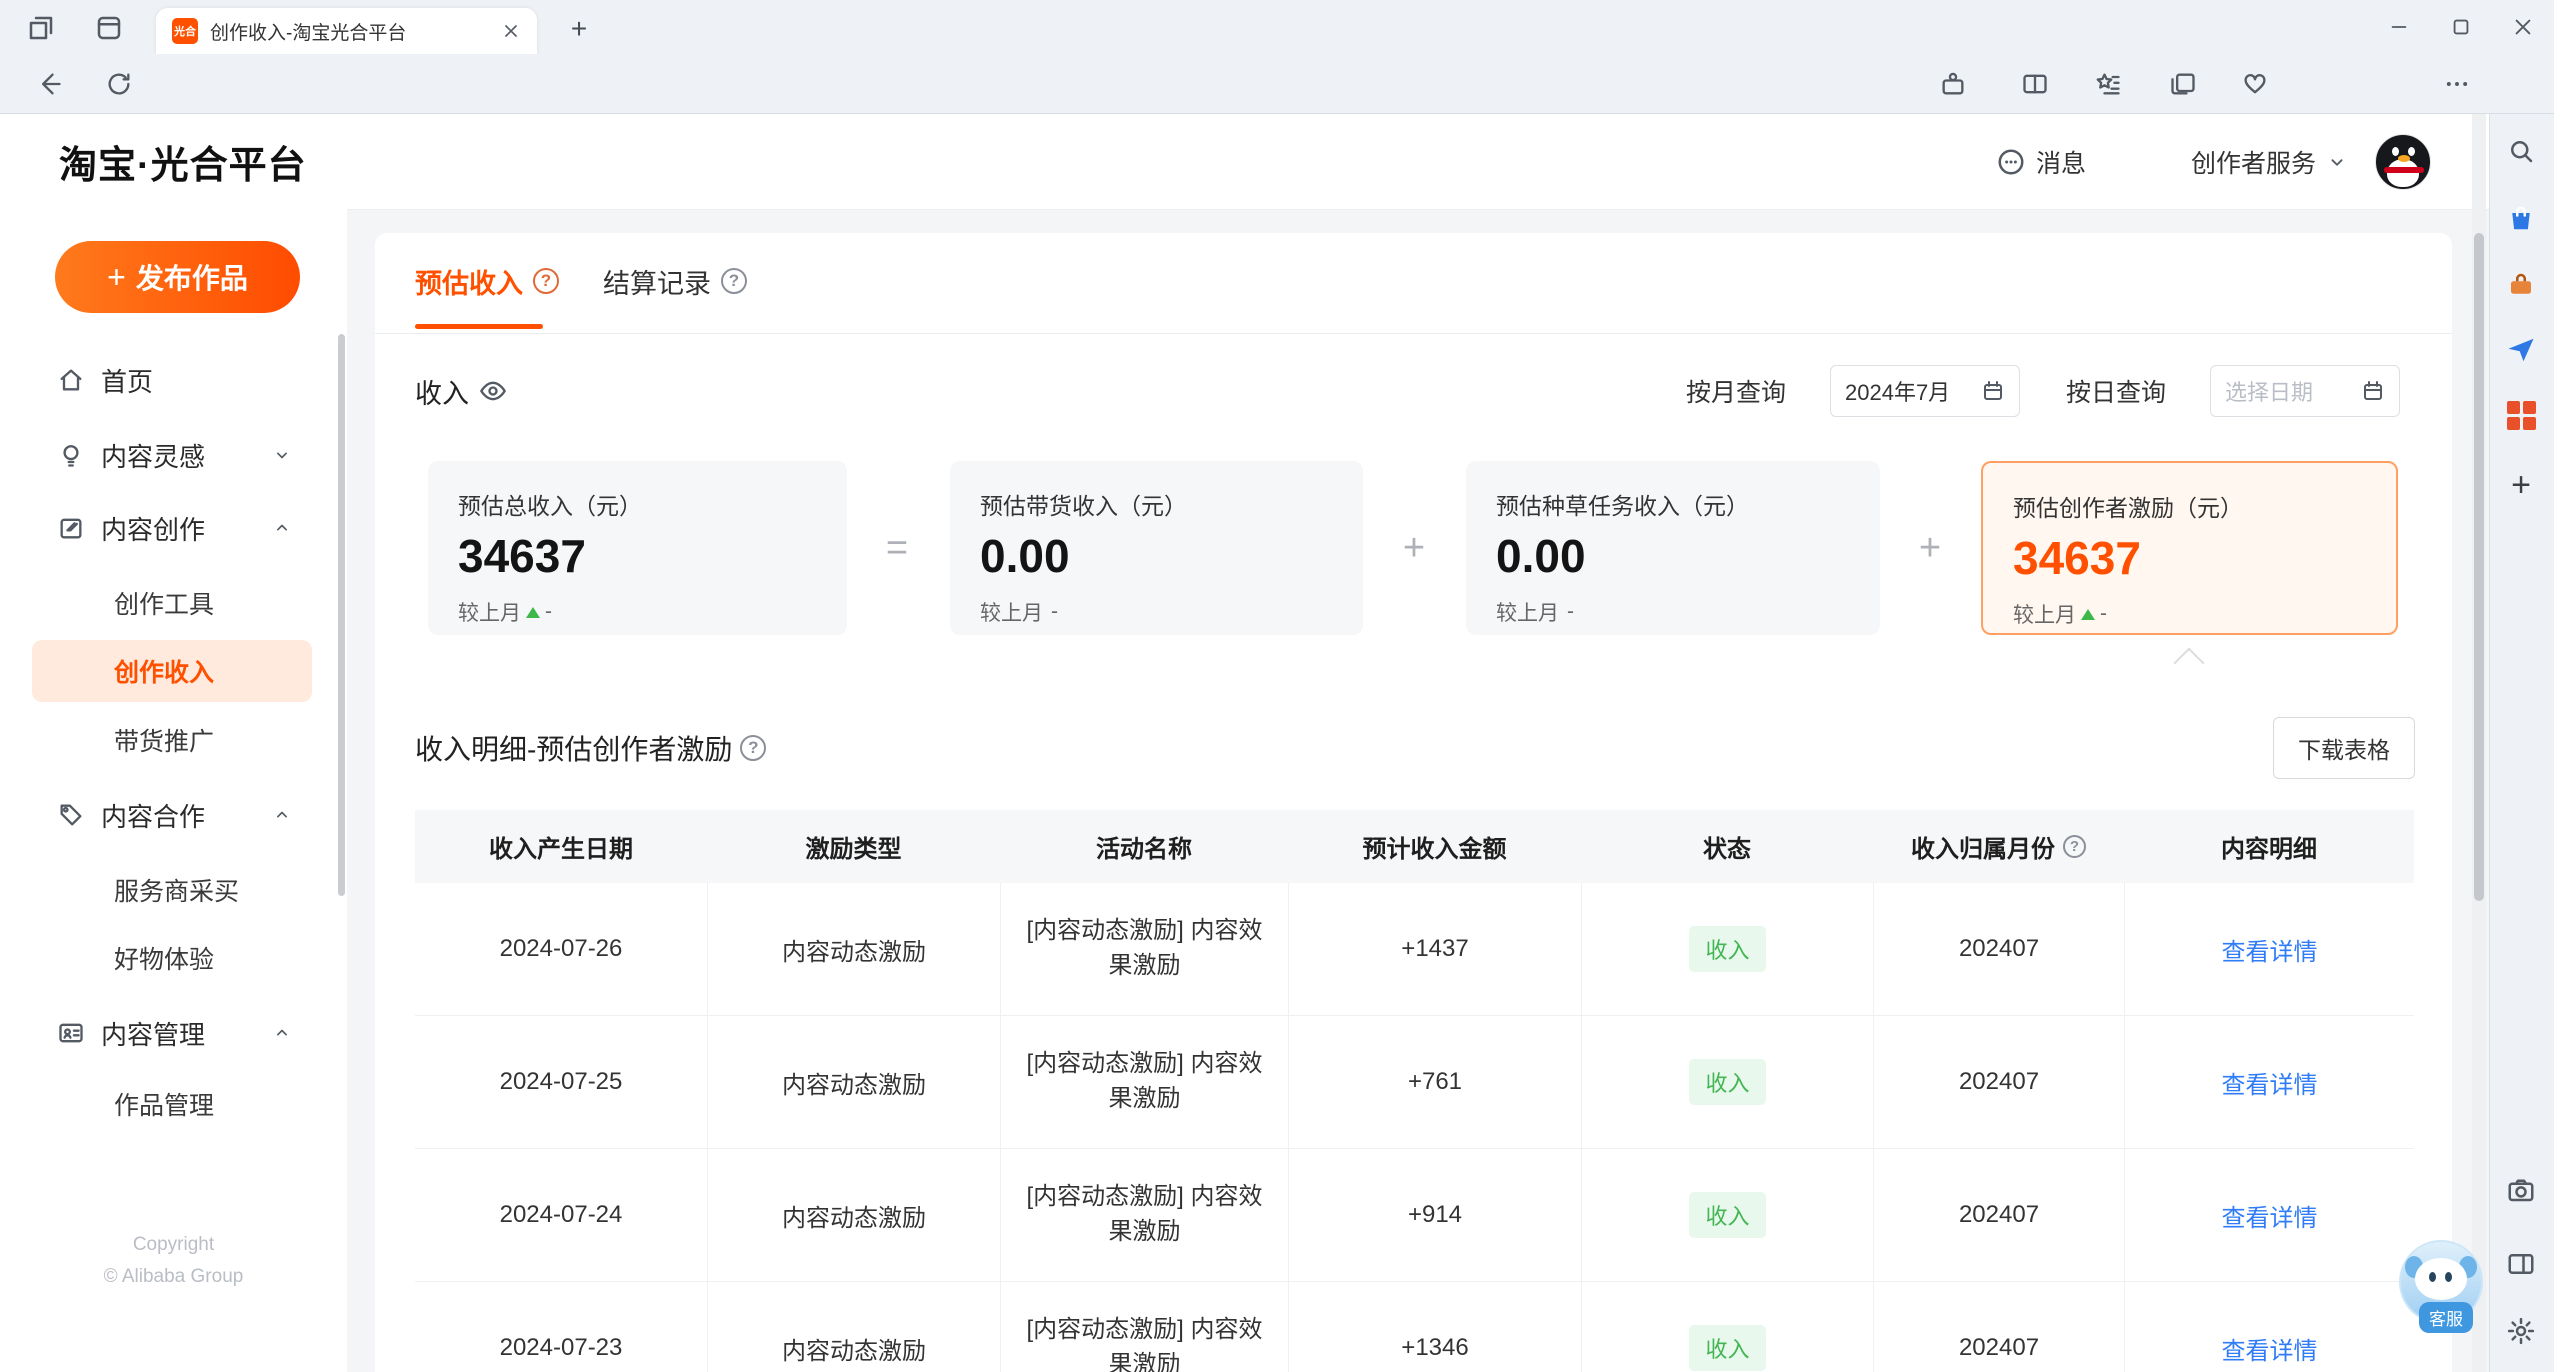 Image resolution: width=2554 pixels, height=1372 pixels. I want to click on sidebar-item-management: 内容管理, so click(173, 1033).